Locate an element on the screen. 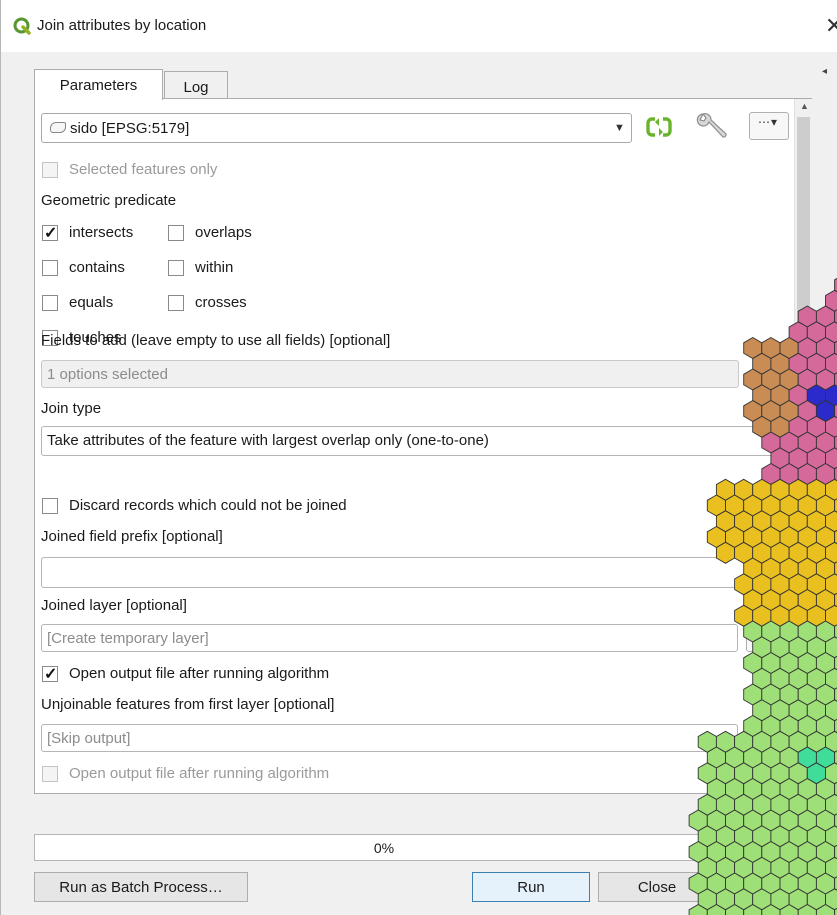 The image size is (837, 915). open-unjoinable-output-label: Open output file after running algorithm is located at coordinates (199, 773).